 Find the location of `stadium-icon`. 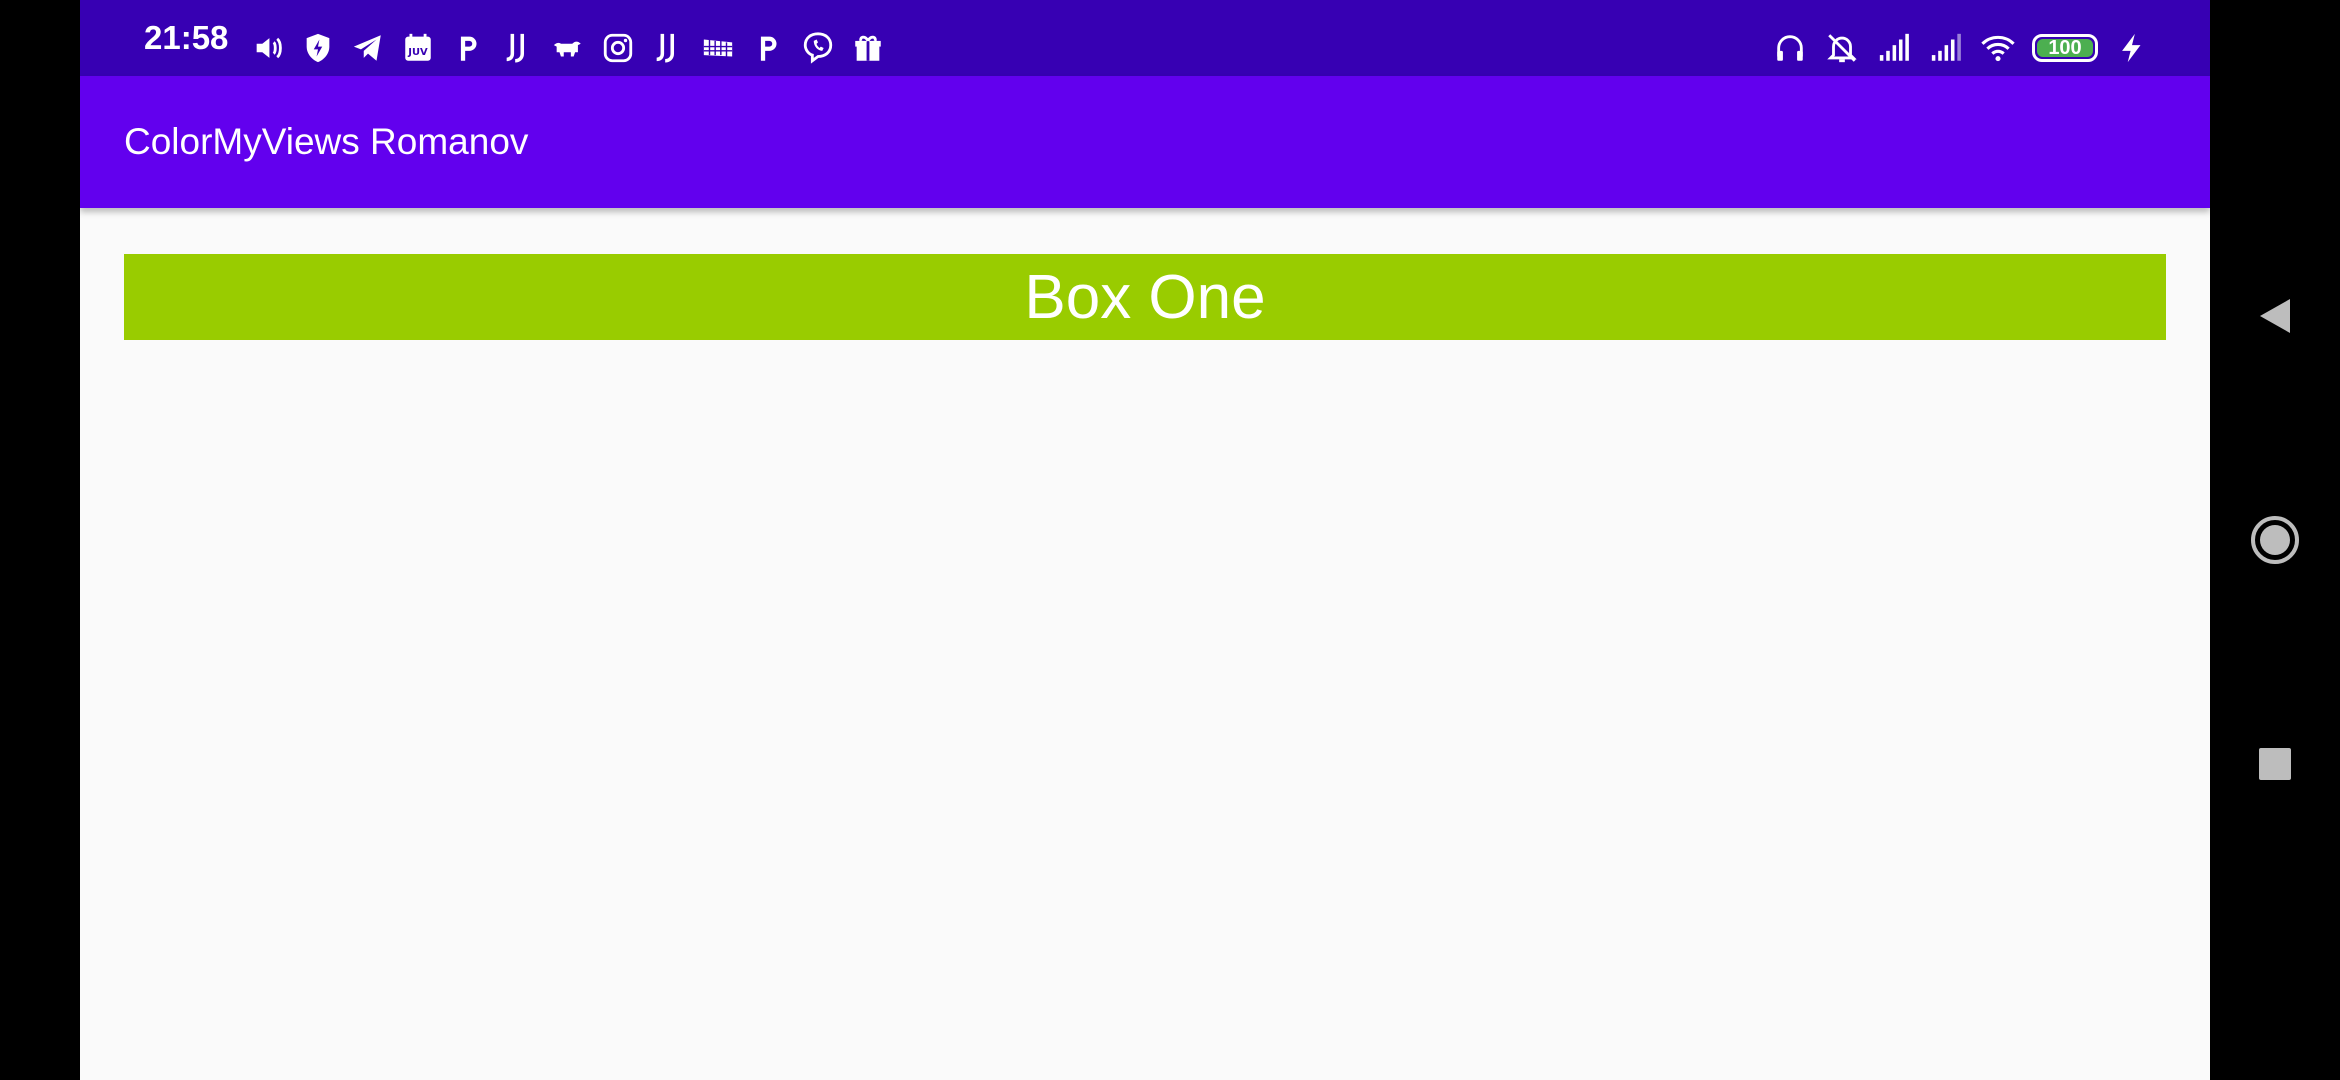

stadium-icon is located at coordinates (718, 48).